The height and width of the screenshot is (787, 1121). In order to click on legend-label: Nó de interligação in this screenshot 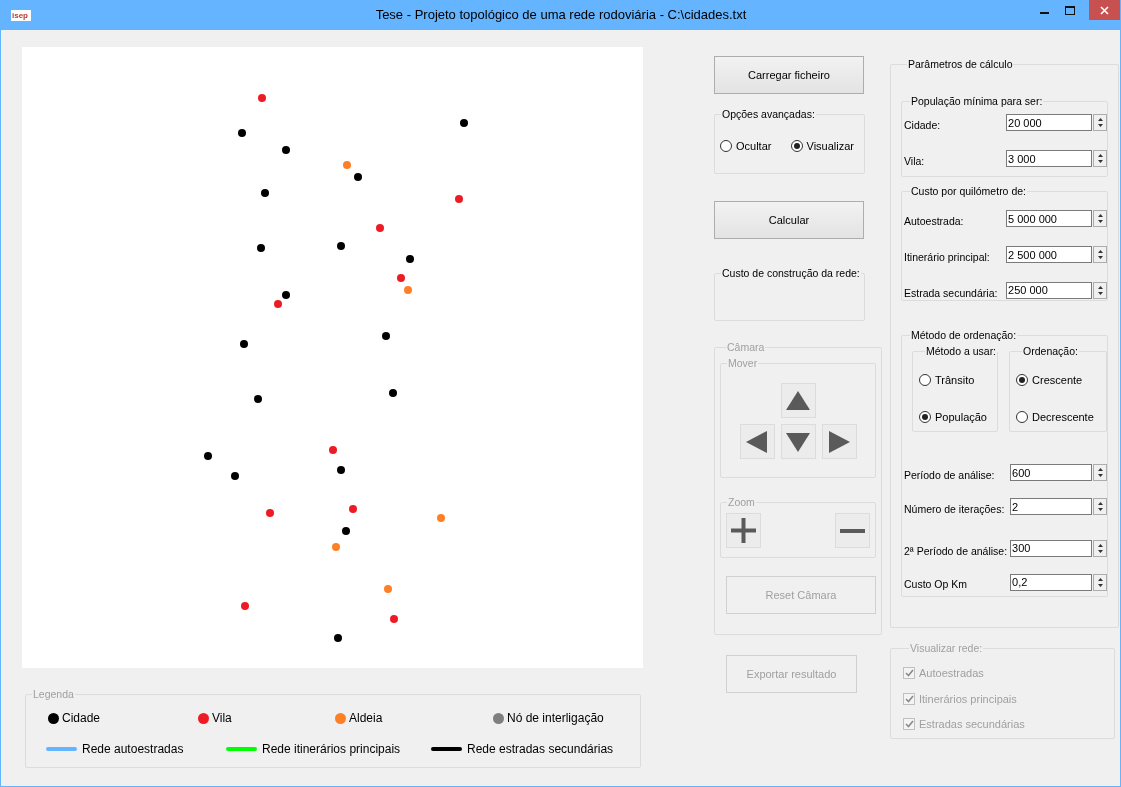, I will do `click(555, 718)`.